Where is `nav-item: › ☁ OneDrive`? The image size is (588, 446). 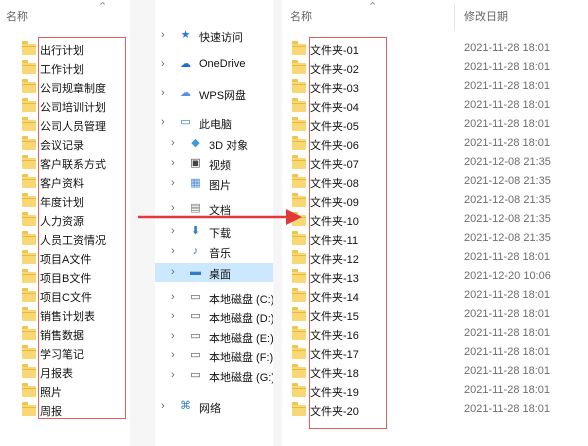 nav-item: › ☁ OneDrive is located at coordinates (214, 64).